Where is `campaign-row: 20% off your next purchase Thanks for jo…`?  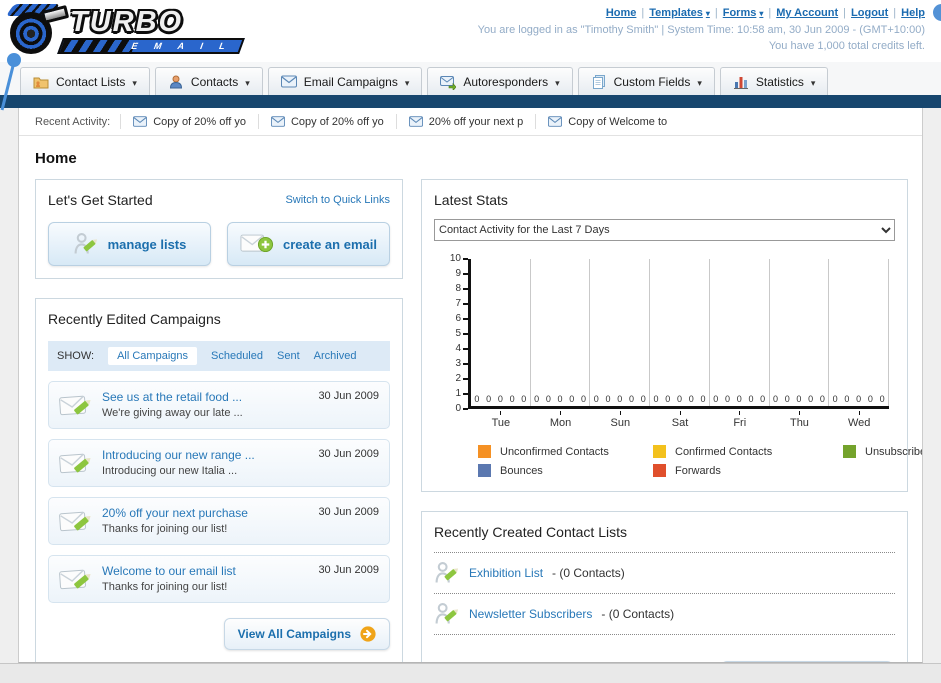 campaign-row: 20% off your next purchase Thanks for jo… is located at coordinates (219, 521).